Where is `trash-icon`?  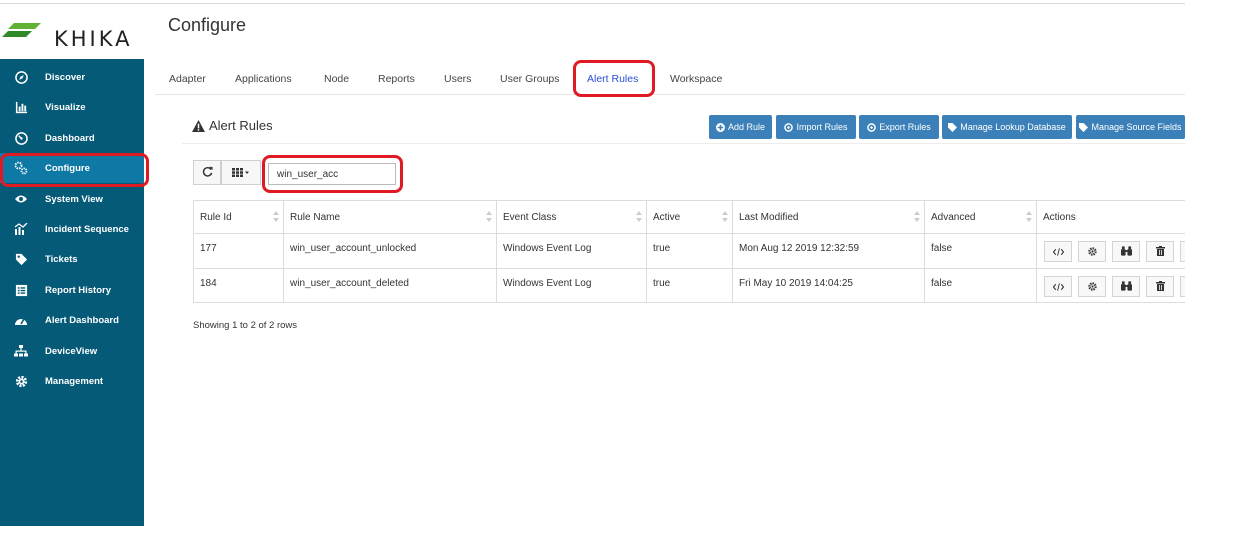
trash-icon is located at coordinates (1160, 252).